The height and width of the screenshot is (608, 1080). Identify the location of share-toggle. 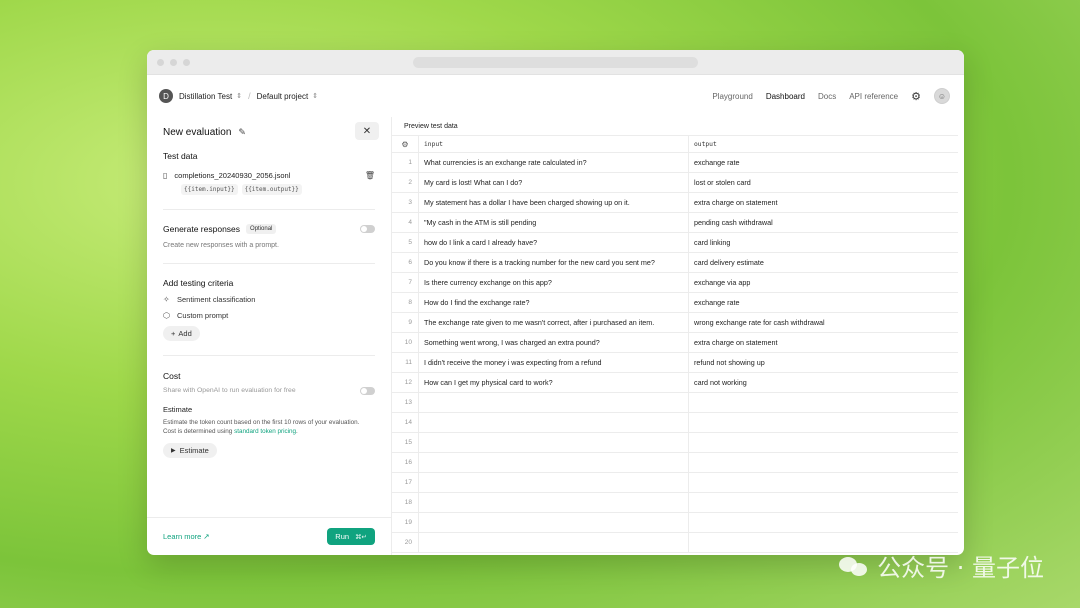
(367, 391).